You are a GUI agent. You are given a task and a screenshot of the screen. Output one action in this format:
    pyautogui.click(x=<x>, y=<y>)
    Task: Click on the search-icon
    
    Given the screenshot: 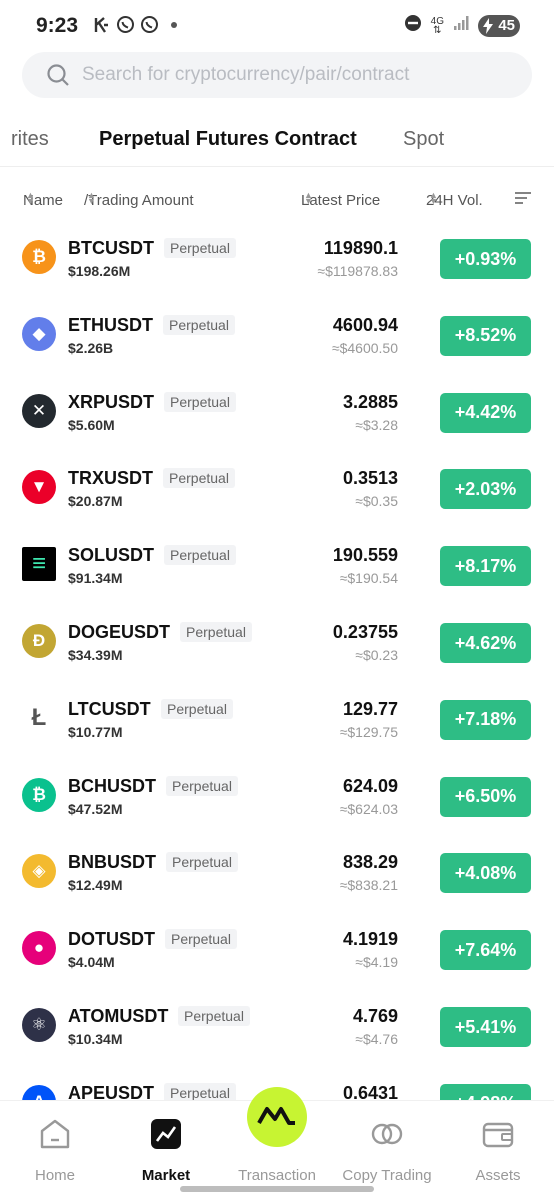 What is the action you would take?
    pyautogui.click(x=58, y=77)
    